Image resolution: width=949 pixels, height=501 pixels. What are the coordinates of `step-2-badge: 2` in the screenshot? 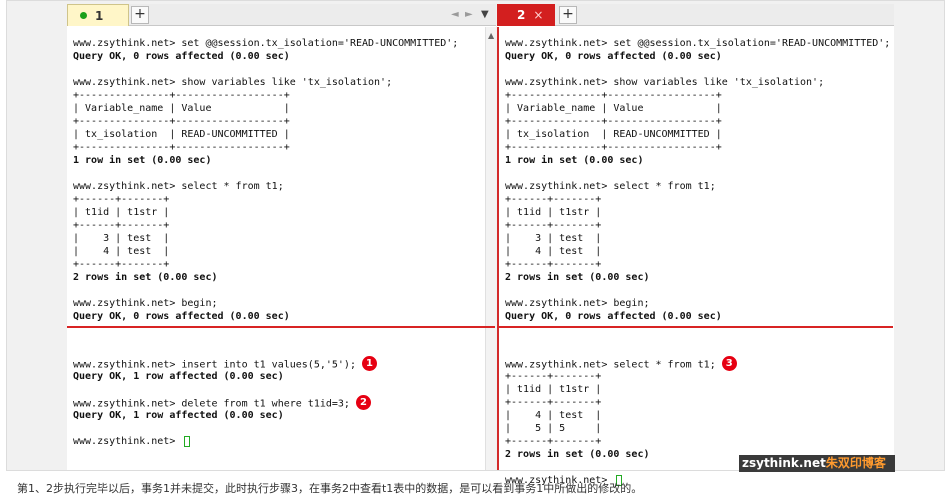 It's located at (363, 402).